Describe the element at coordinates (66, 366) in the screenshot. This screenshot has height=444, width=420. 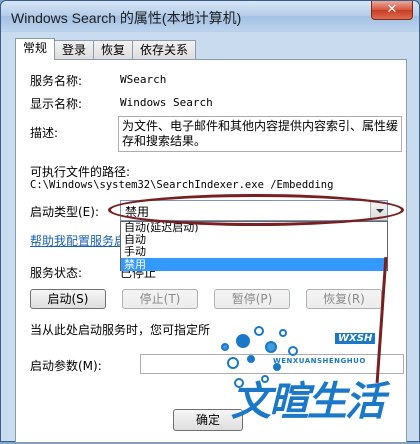
I see `start-params-label: 启动参数(M):` at that location.